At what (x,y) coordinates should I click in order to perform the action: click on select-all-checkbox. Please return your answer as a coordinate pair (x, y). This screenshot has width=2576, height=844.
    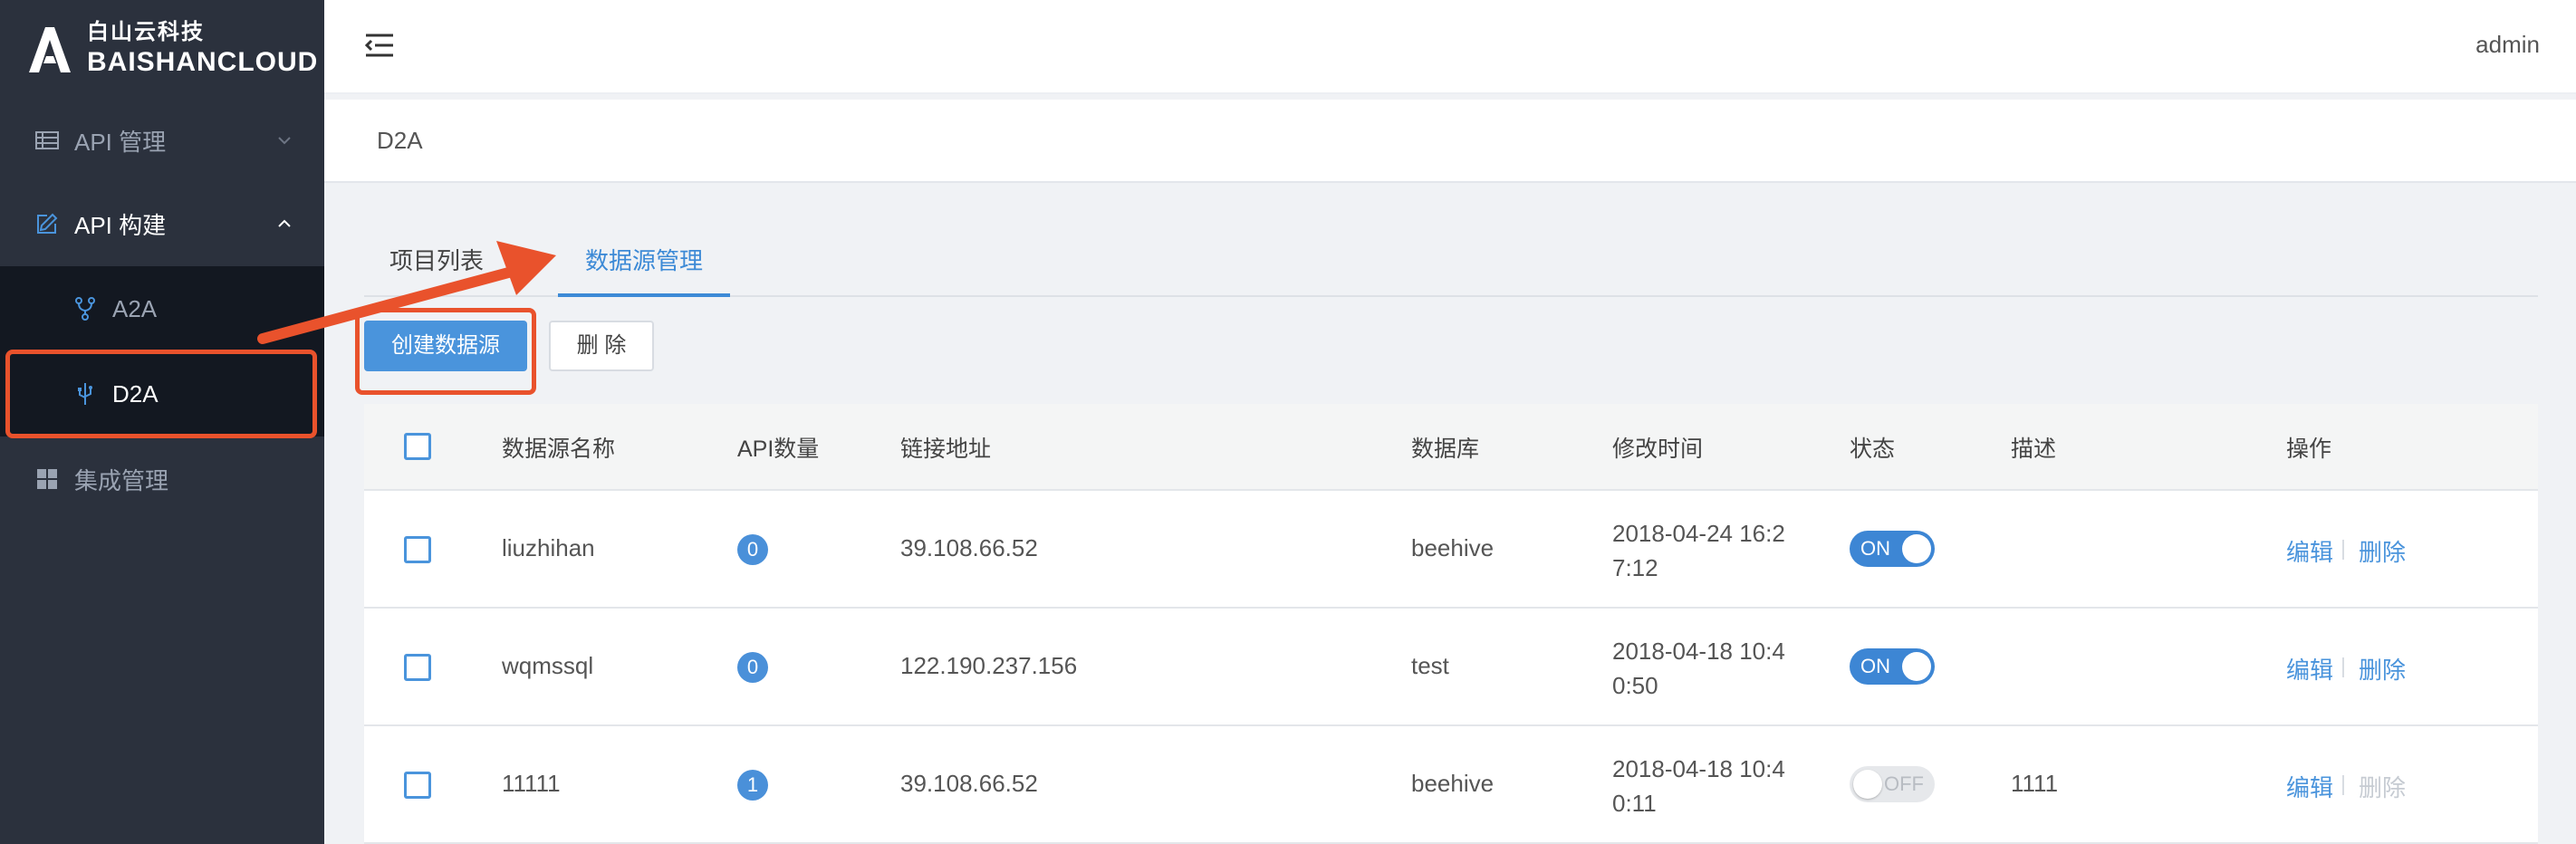
    Looking at the image, I should click on (417, 446).